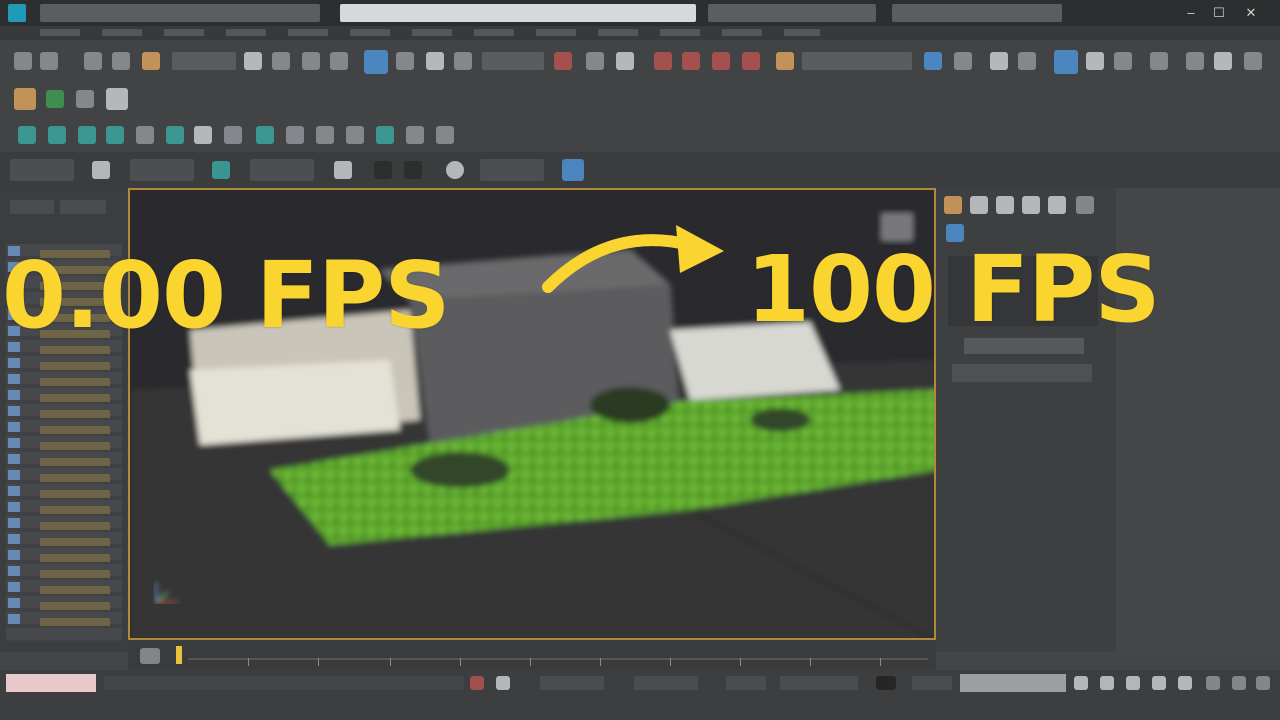 Image resolution: width=1280 pixels, height=720 pixels. Describe the element at coordinates (265, 135) in the screenshot. I see `torus-icon` at that location.